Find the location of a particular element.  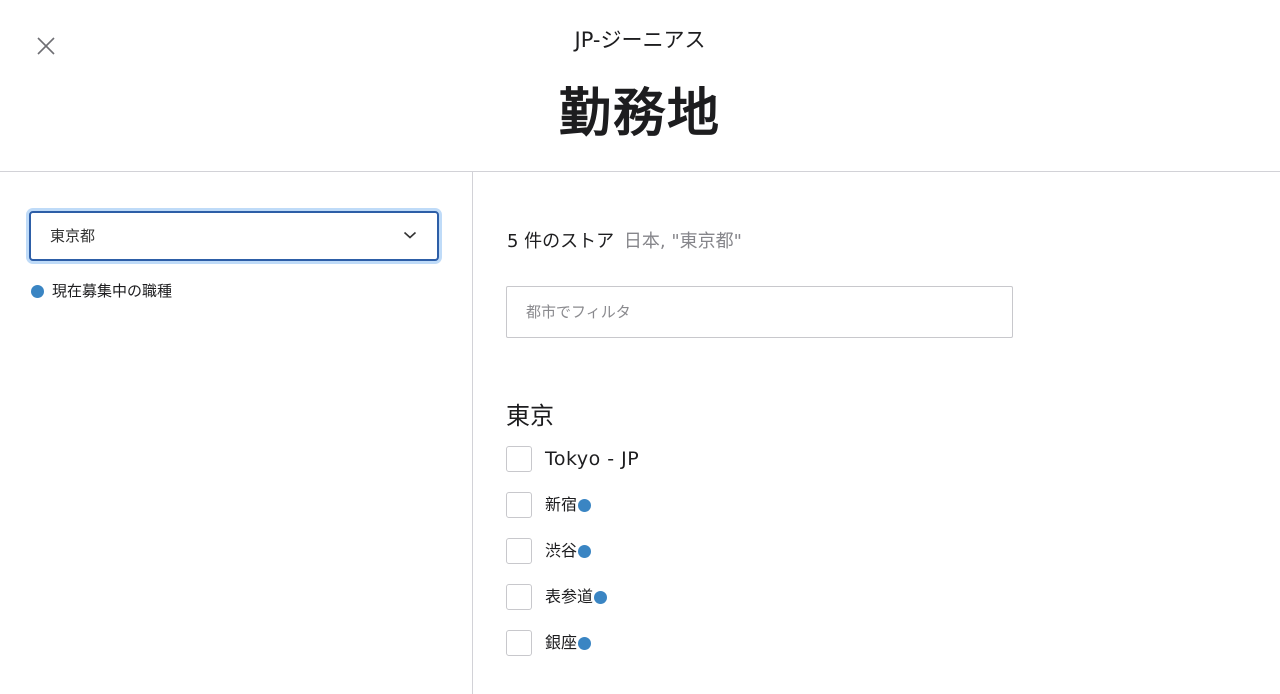

store-item: 銀座 is located at coordinates (572, 643).